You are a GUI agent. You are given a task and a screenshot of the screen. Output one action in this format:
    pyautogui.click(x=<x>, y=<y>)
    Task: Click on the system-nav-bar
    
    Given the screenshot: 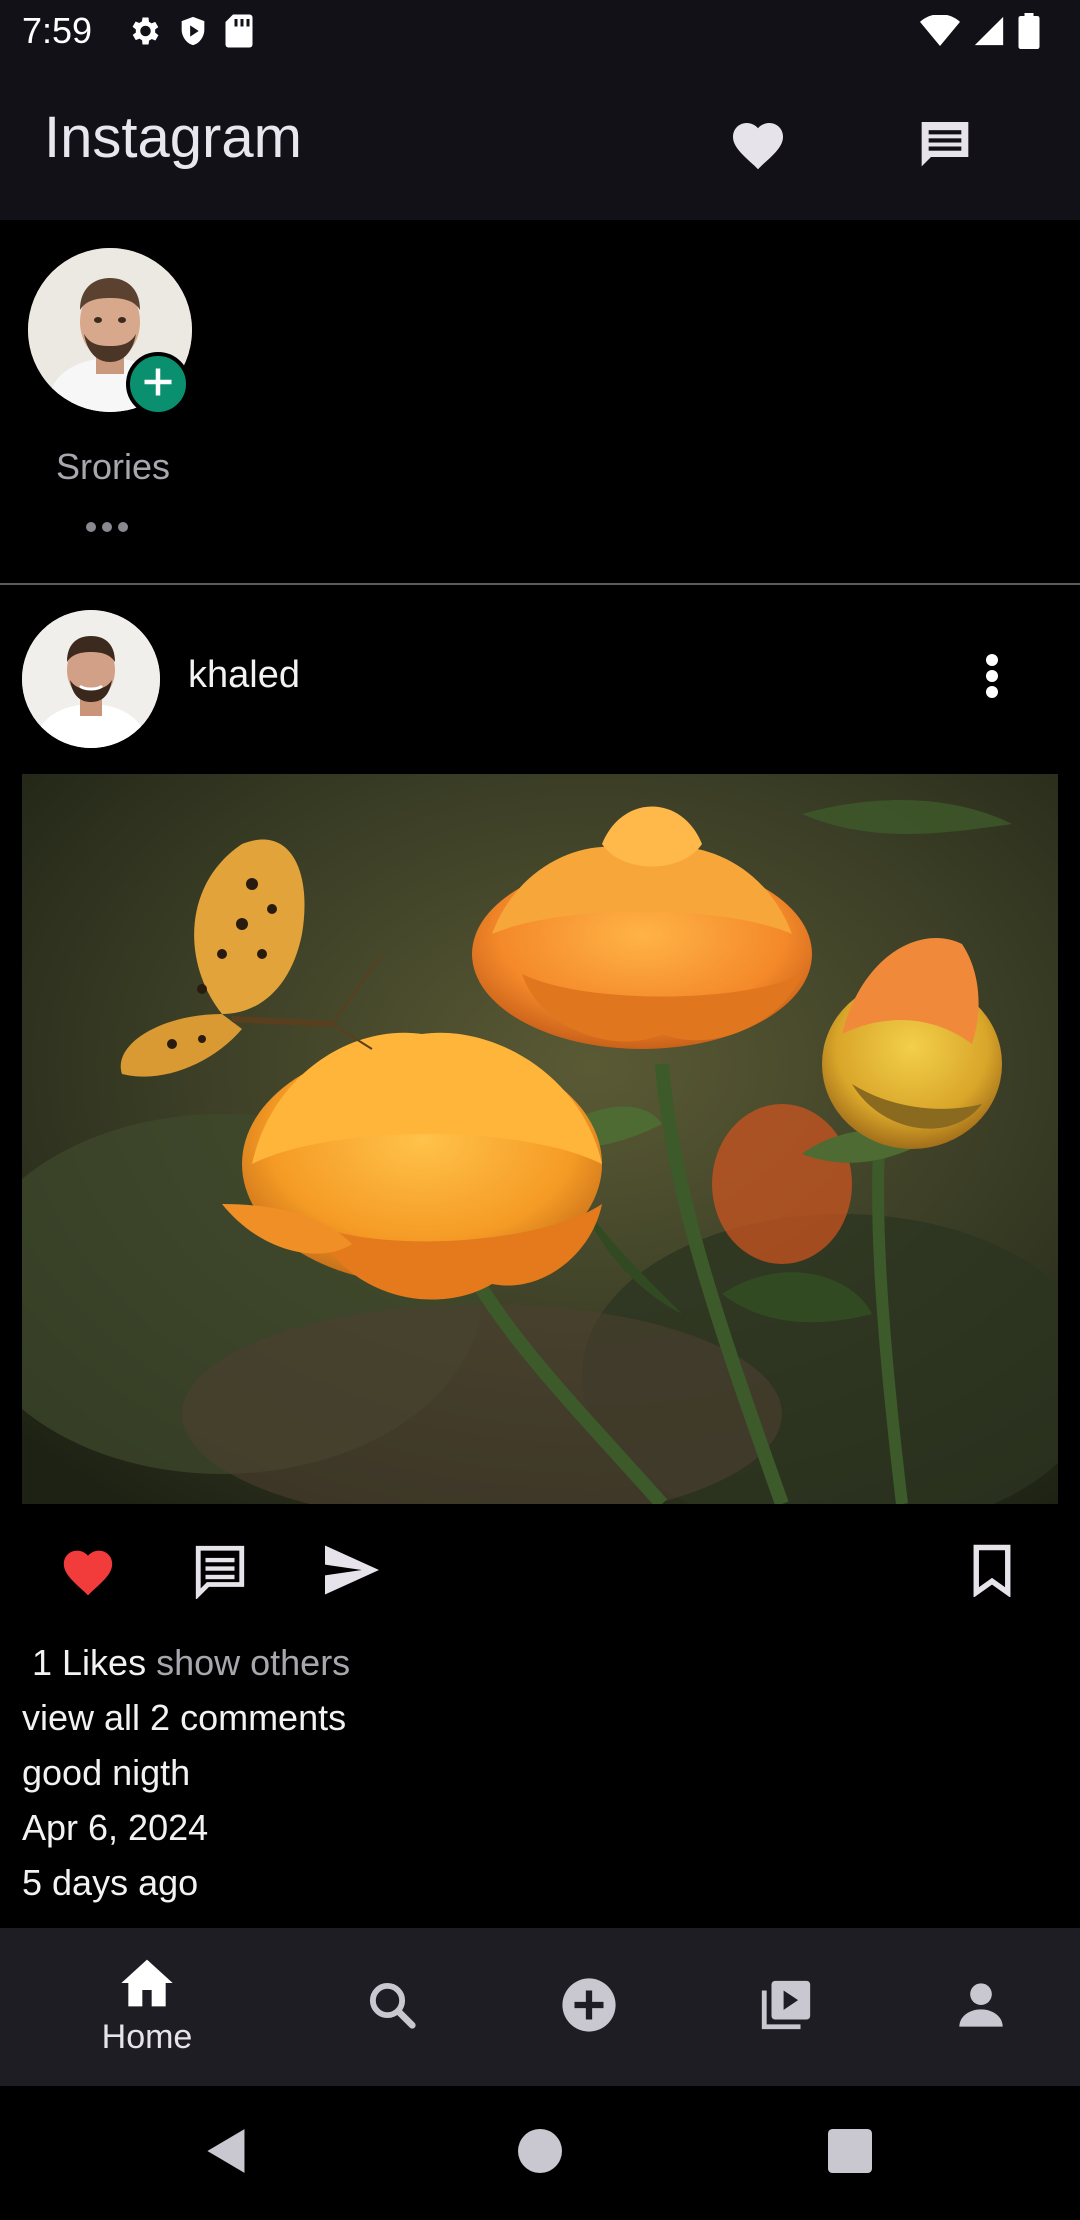 What is the action you would take?
    pyautogui.click(x=540, y=2153)
    